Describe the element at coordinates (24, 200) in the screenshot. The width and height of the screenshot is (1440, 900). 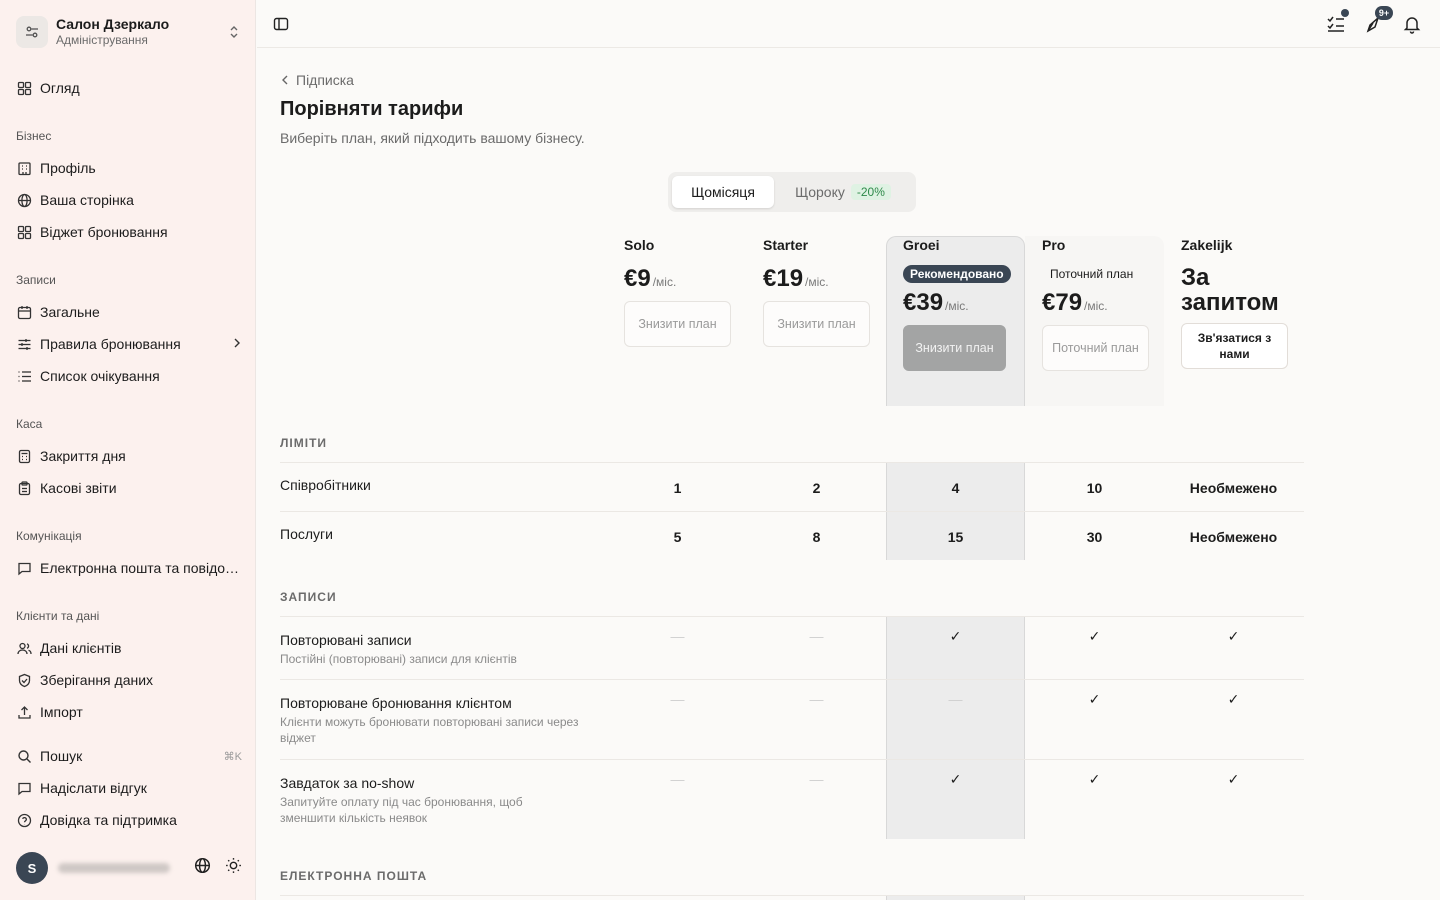
I see `globe-icon` at that location.